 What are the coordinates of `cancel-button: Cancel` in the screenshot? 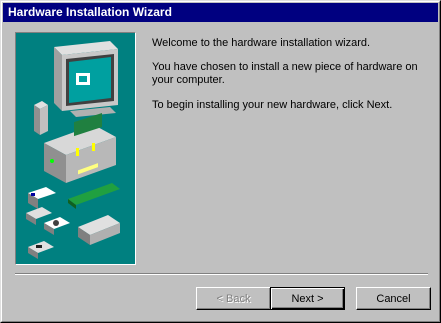 It's located at (393, 298).